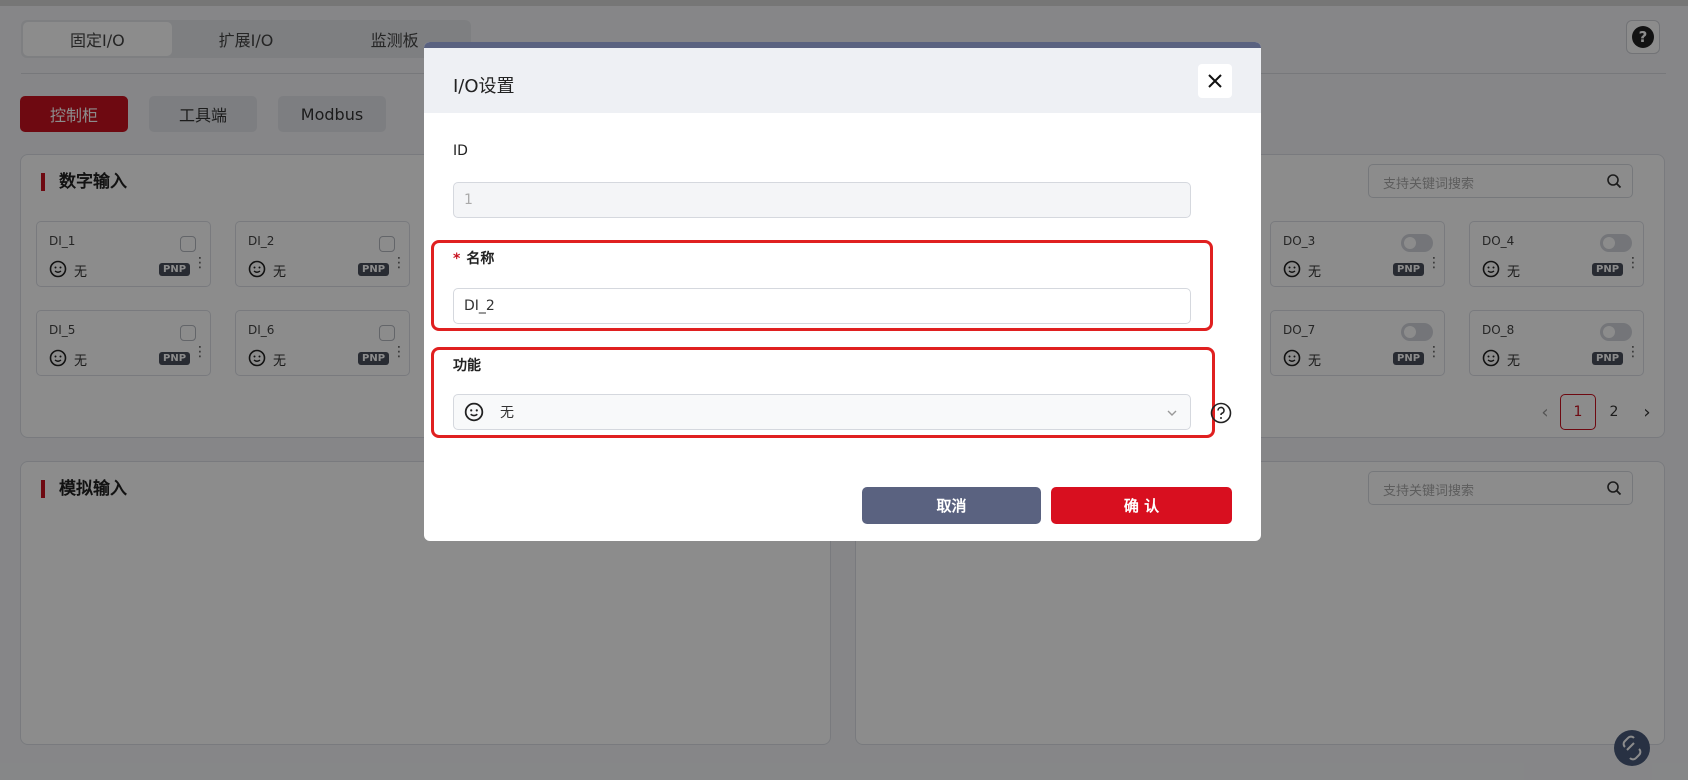  I want to click on close-icon, so click(1215, 81).